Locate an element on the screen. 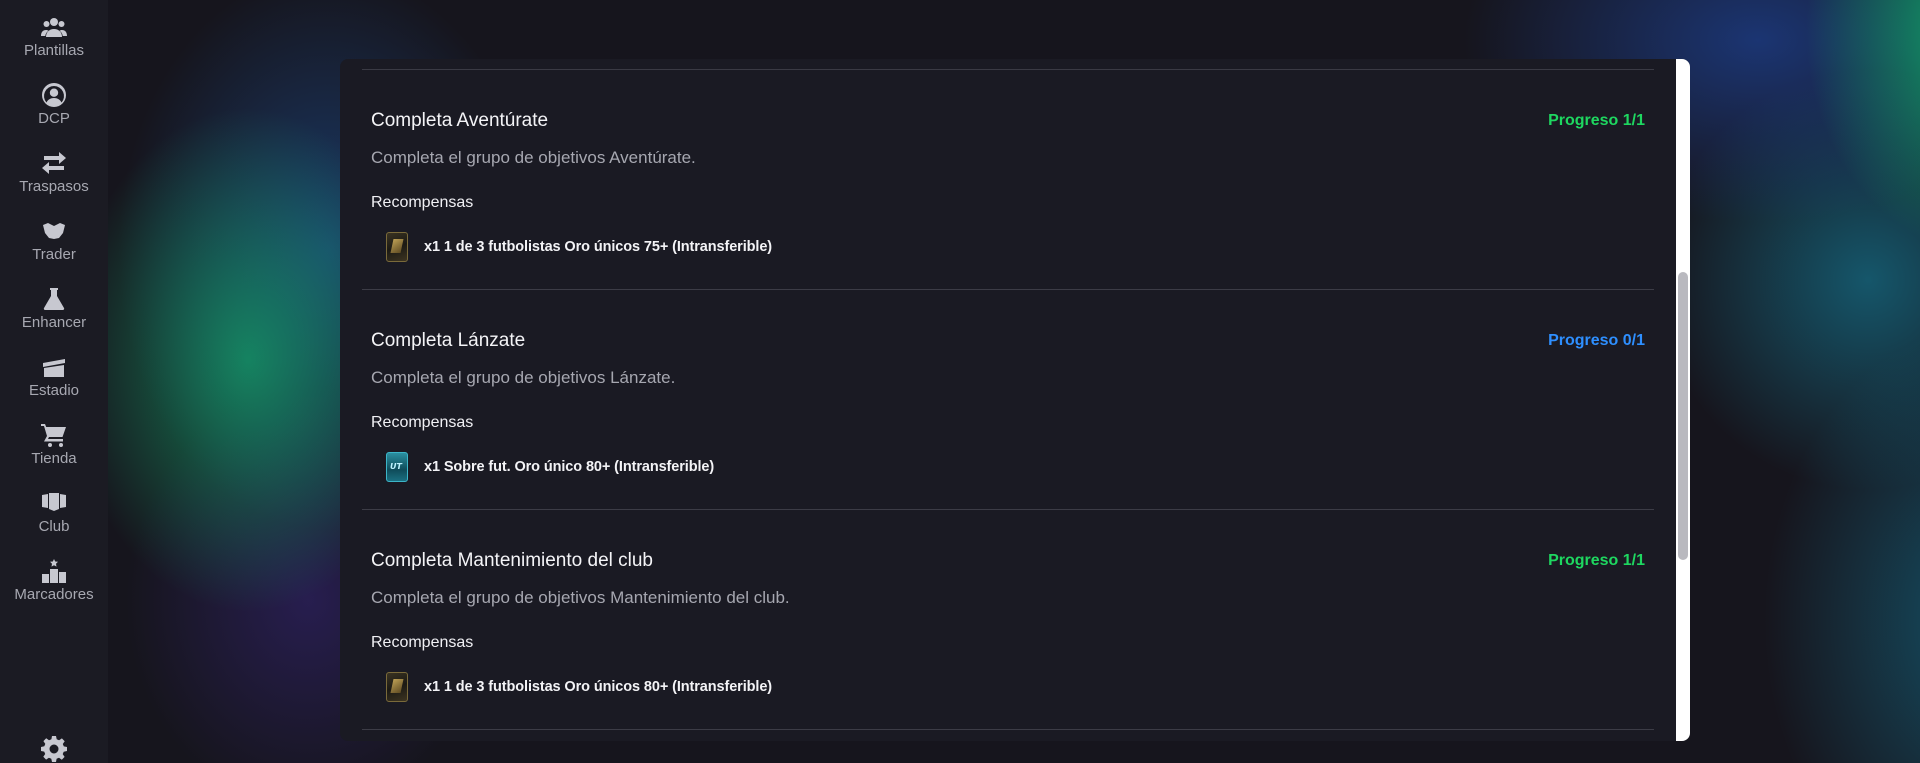 Image resolution: width=1920 pixels, height=763 pixels. handshake-icon is located at coordinates (54, 231).